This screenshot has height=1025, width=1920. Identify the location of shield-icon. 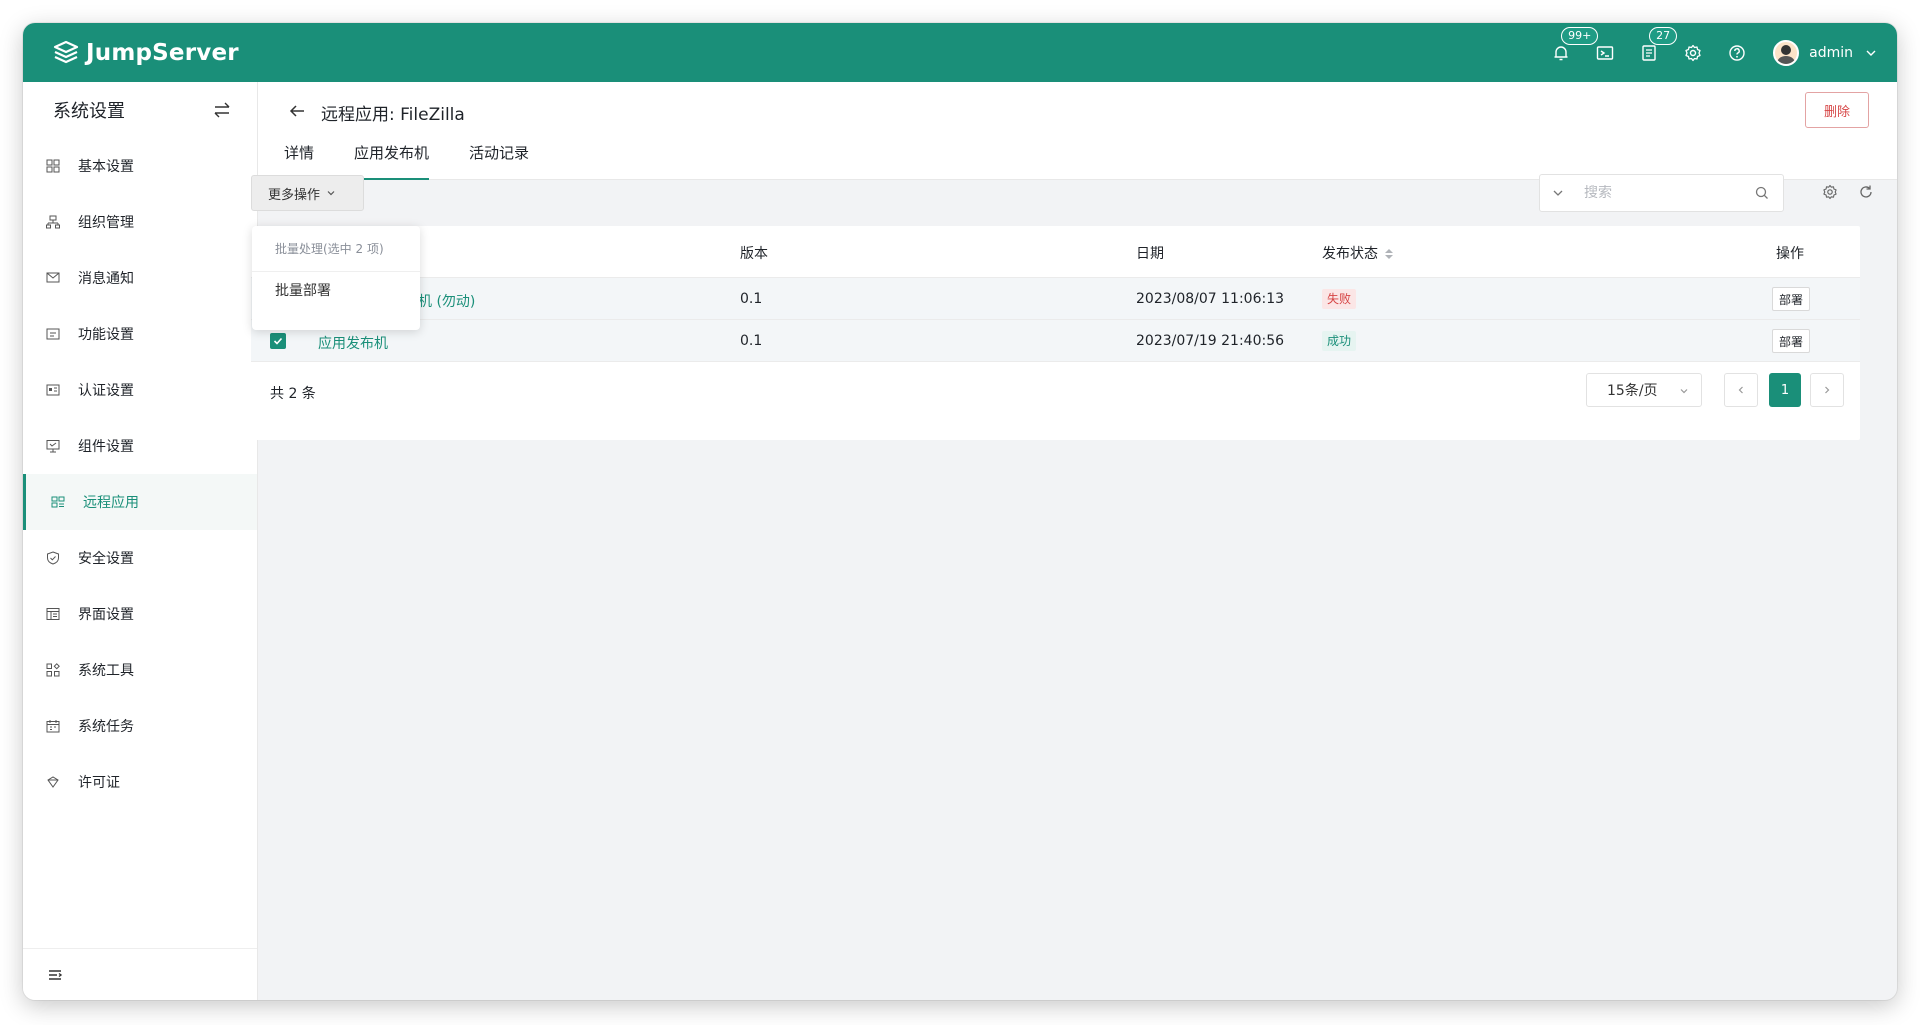
(53, 558).